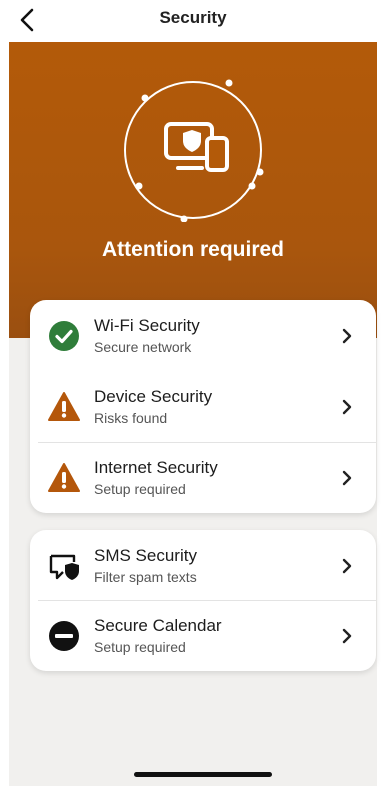 Image resolution: width=386 pixels, height=786 pixels. I want to click on row-secure-calendar: Secure Calendar Setup required, so click(203, 635).